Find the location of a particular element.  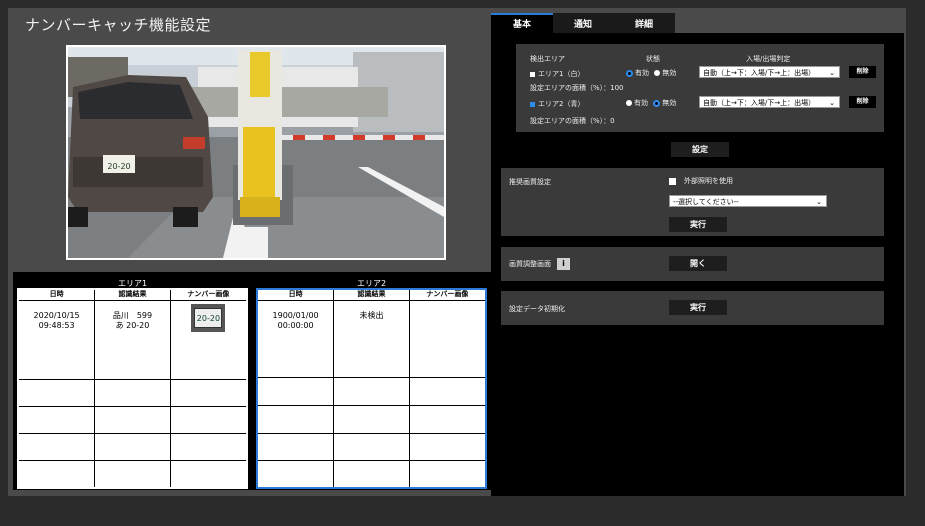

area1-delete-button: 削除 is located at coordinates (862, 72).